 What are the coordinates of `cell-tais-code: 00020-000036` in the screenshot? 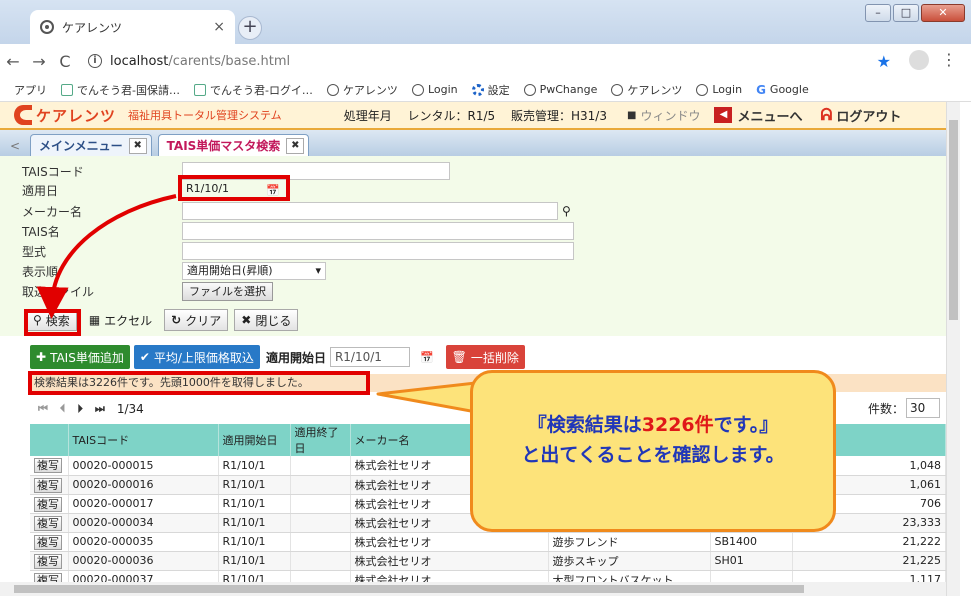 It's located at (143, 561).